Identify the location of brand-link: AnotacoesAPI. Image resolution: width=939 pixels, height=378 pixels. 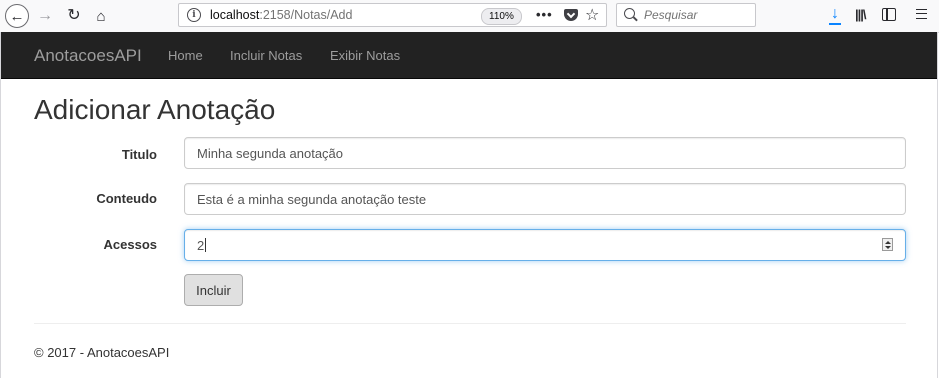
(88, 56).